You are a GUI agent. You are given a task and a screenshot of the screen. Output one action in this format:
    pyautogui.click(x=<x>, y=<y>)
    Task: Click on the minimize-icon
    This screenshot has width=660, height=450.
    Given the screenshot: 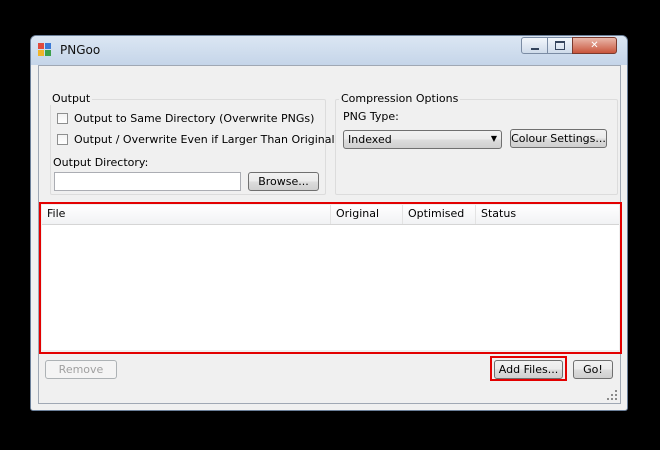 What is the action you would take?
    pyautogui.click(x=534, y=48)
    